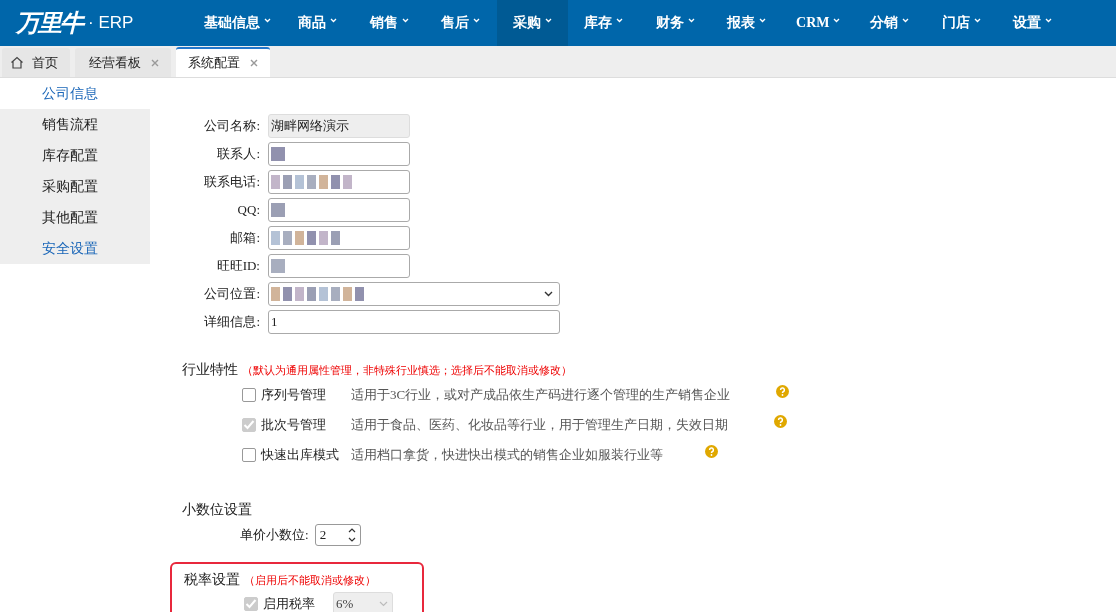 The width and height of the screenshot is (1116, 612). What do you see at coordinates (75, 248) in the screenshot?
I see `sidebar-item: 安全设置` at bounding box center [75, 248].